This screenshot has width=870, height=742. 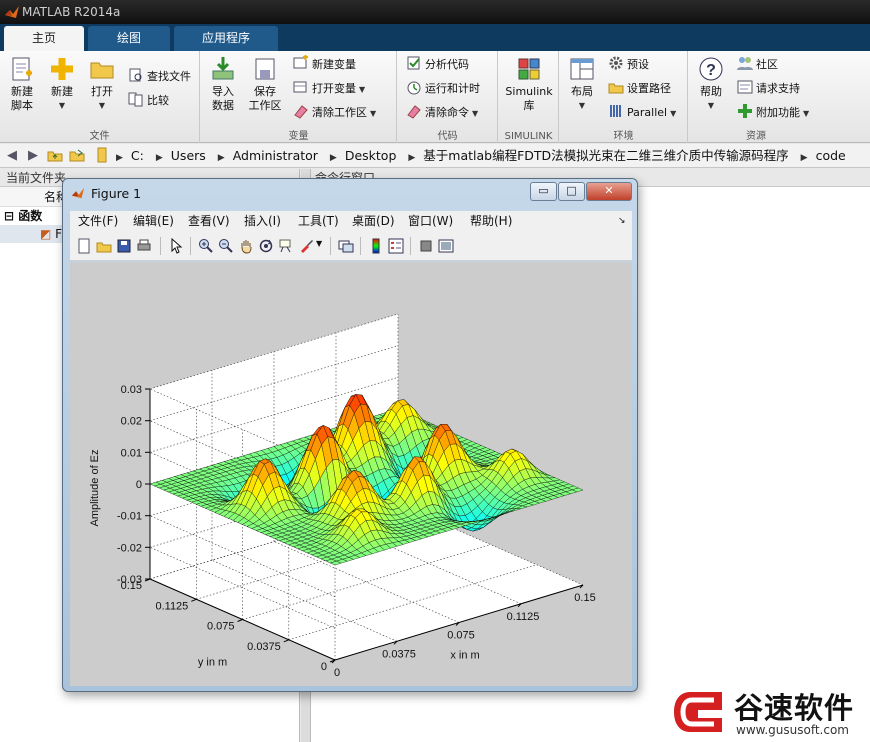 What do you see at coordinates (396, 246) in the screenshot?
I see `legend-icon` at bounding box center [396, 246].